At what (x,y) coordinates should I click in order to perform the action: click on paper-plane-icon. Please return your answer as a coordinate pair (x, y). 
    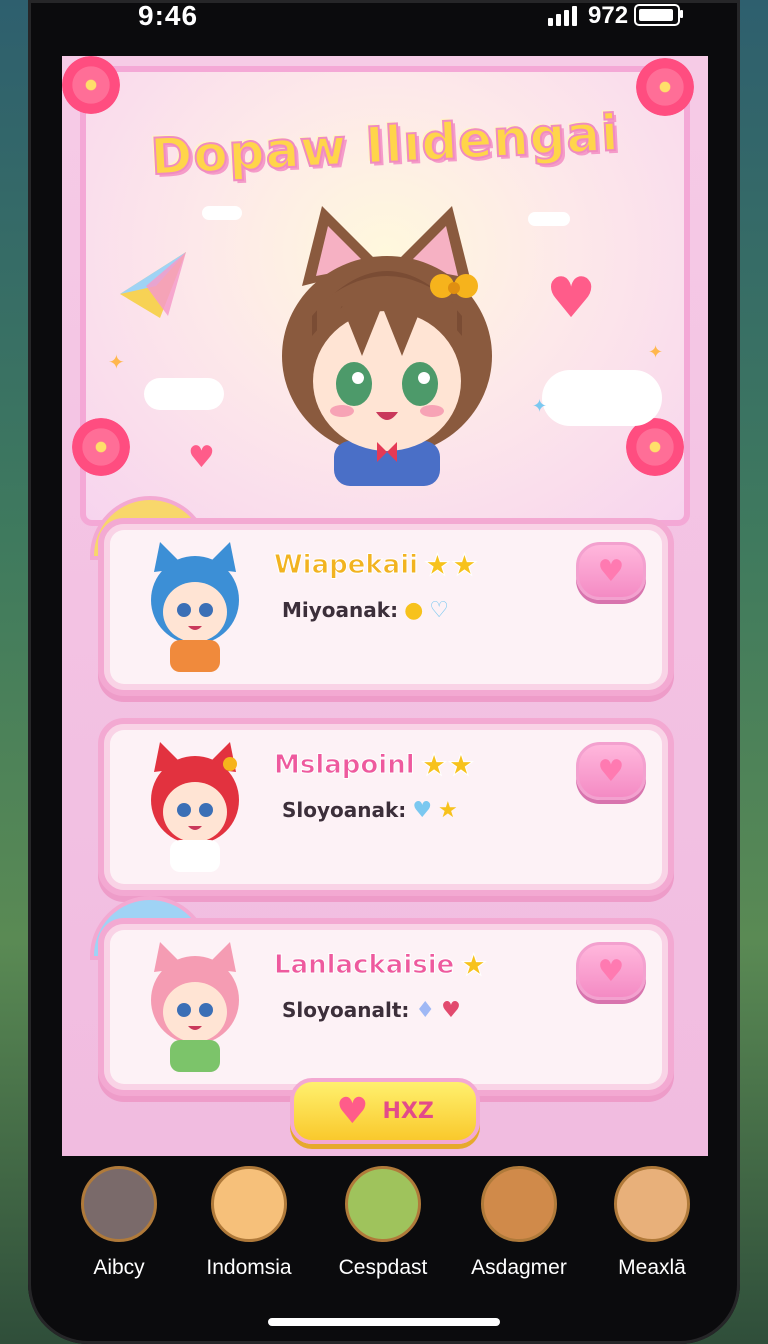
    Looking at the image, I should click on (153, 285).